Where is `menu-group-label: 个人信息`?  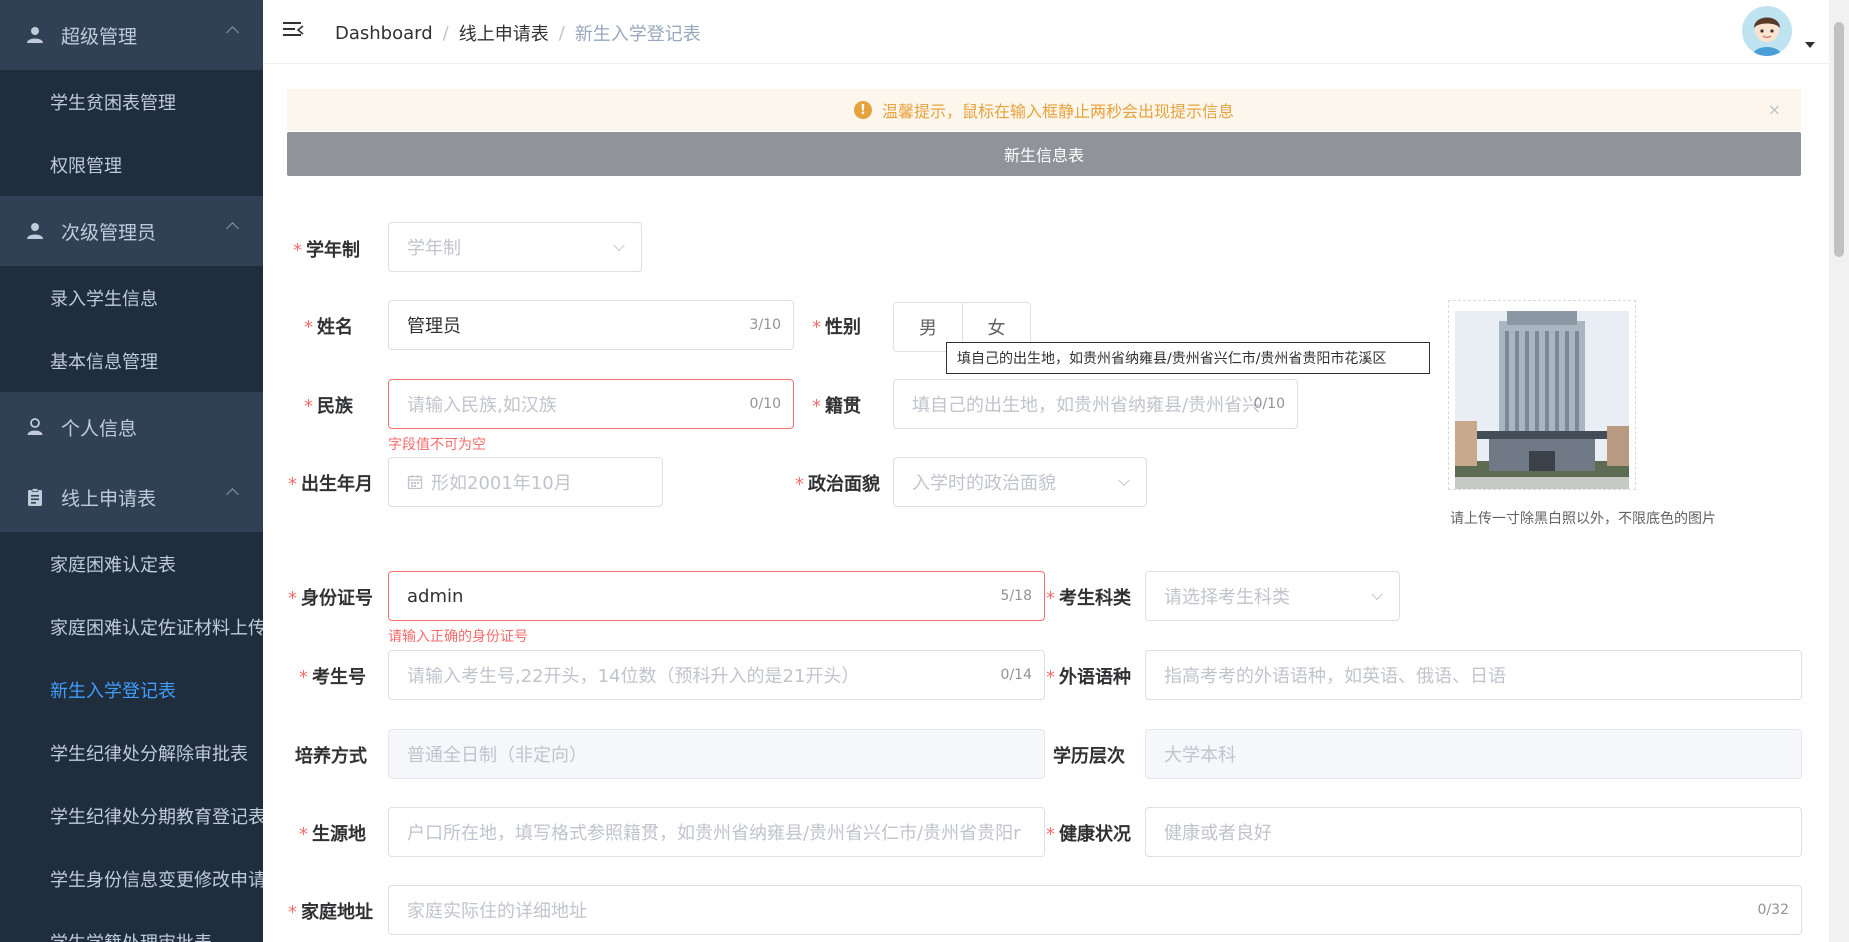
menu-group-label: 个人信息 is located at coordinates (99, 428).